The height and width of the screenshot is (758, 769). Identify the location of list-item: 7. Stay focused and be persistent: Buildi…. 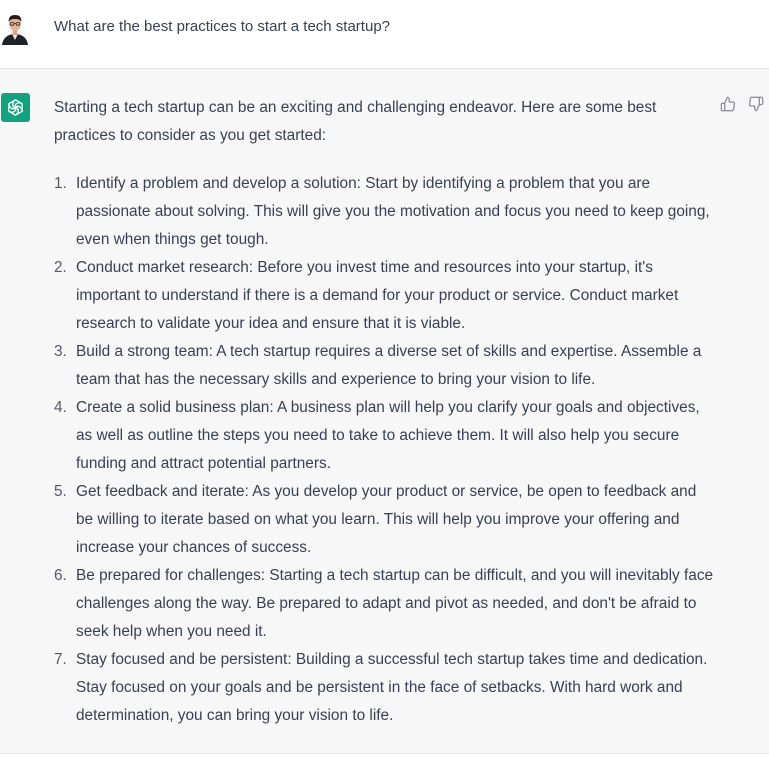
(384, 688).